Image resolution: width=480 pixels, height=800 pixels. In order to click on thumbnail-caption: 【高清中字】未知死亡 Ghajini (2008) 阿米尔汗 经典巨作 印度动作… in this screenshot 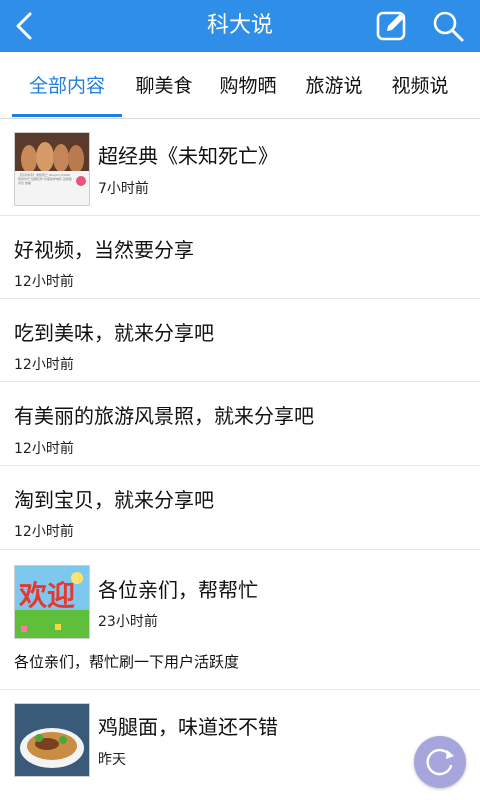, I will do `click(45, 179)`.